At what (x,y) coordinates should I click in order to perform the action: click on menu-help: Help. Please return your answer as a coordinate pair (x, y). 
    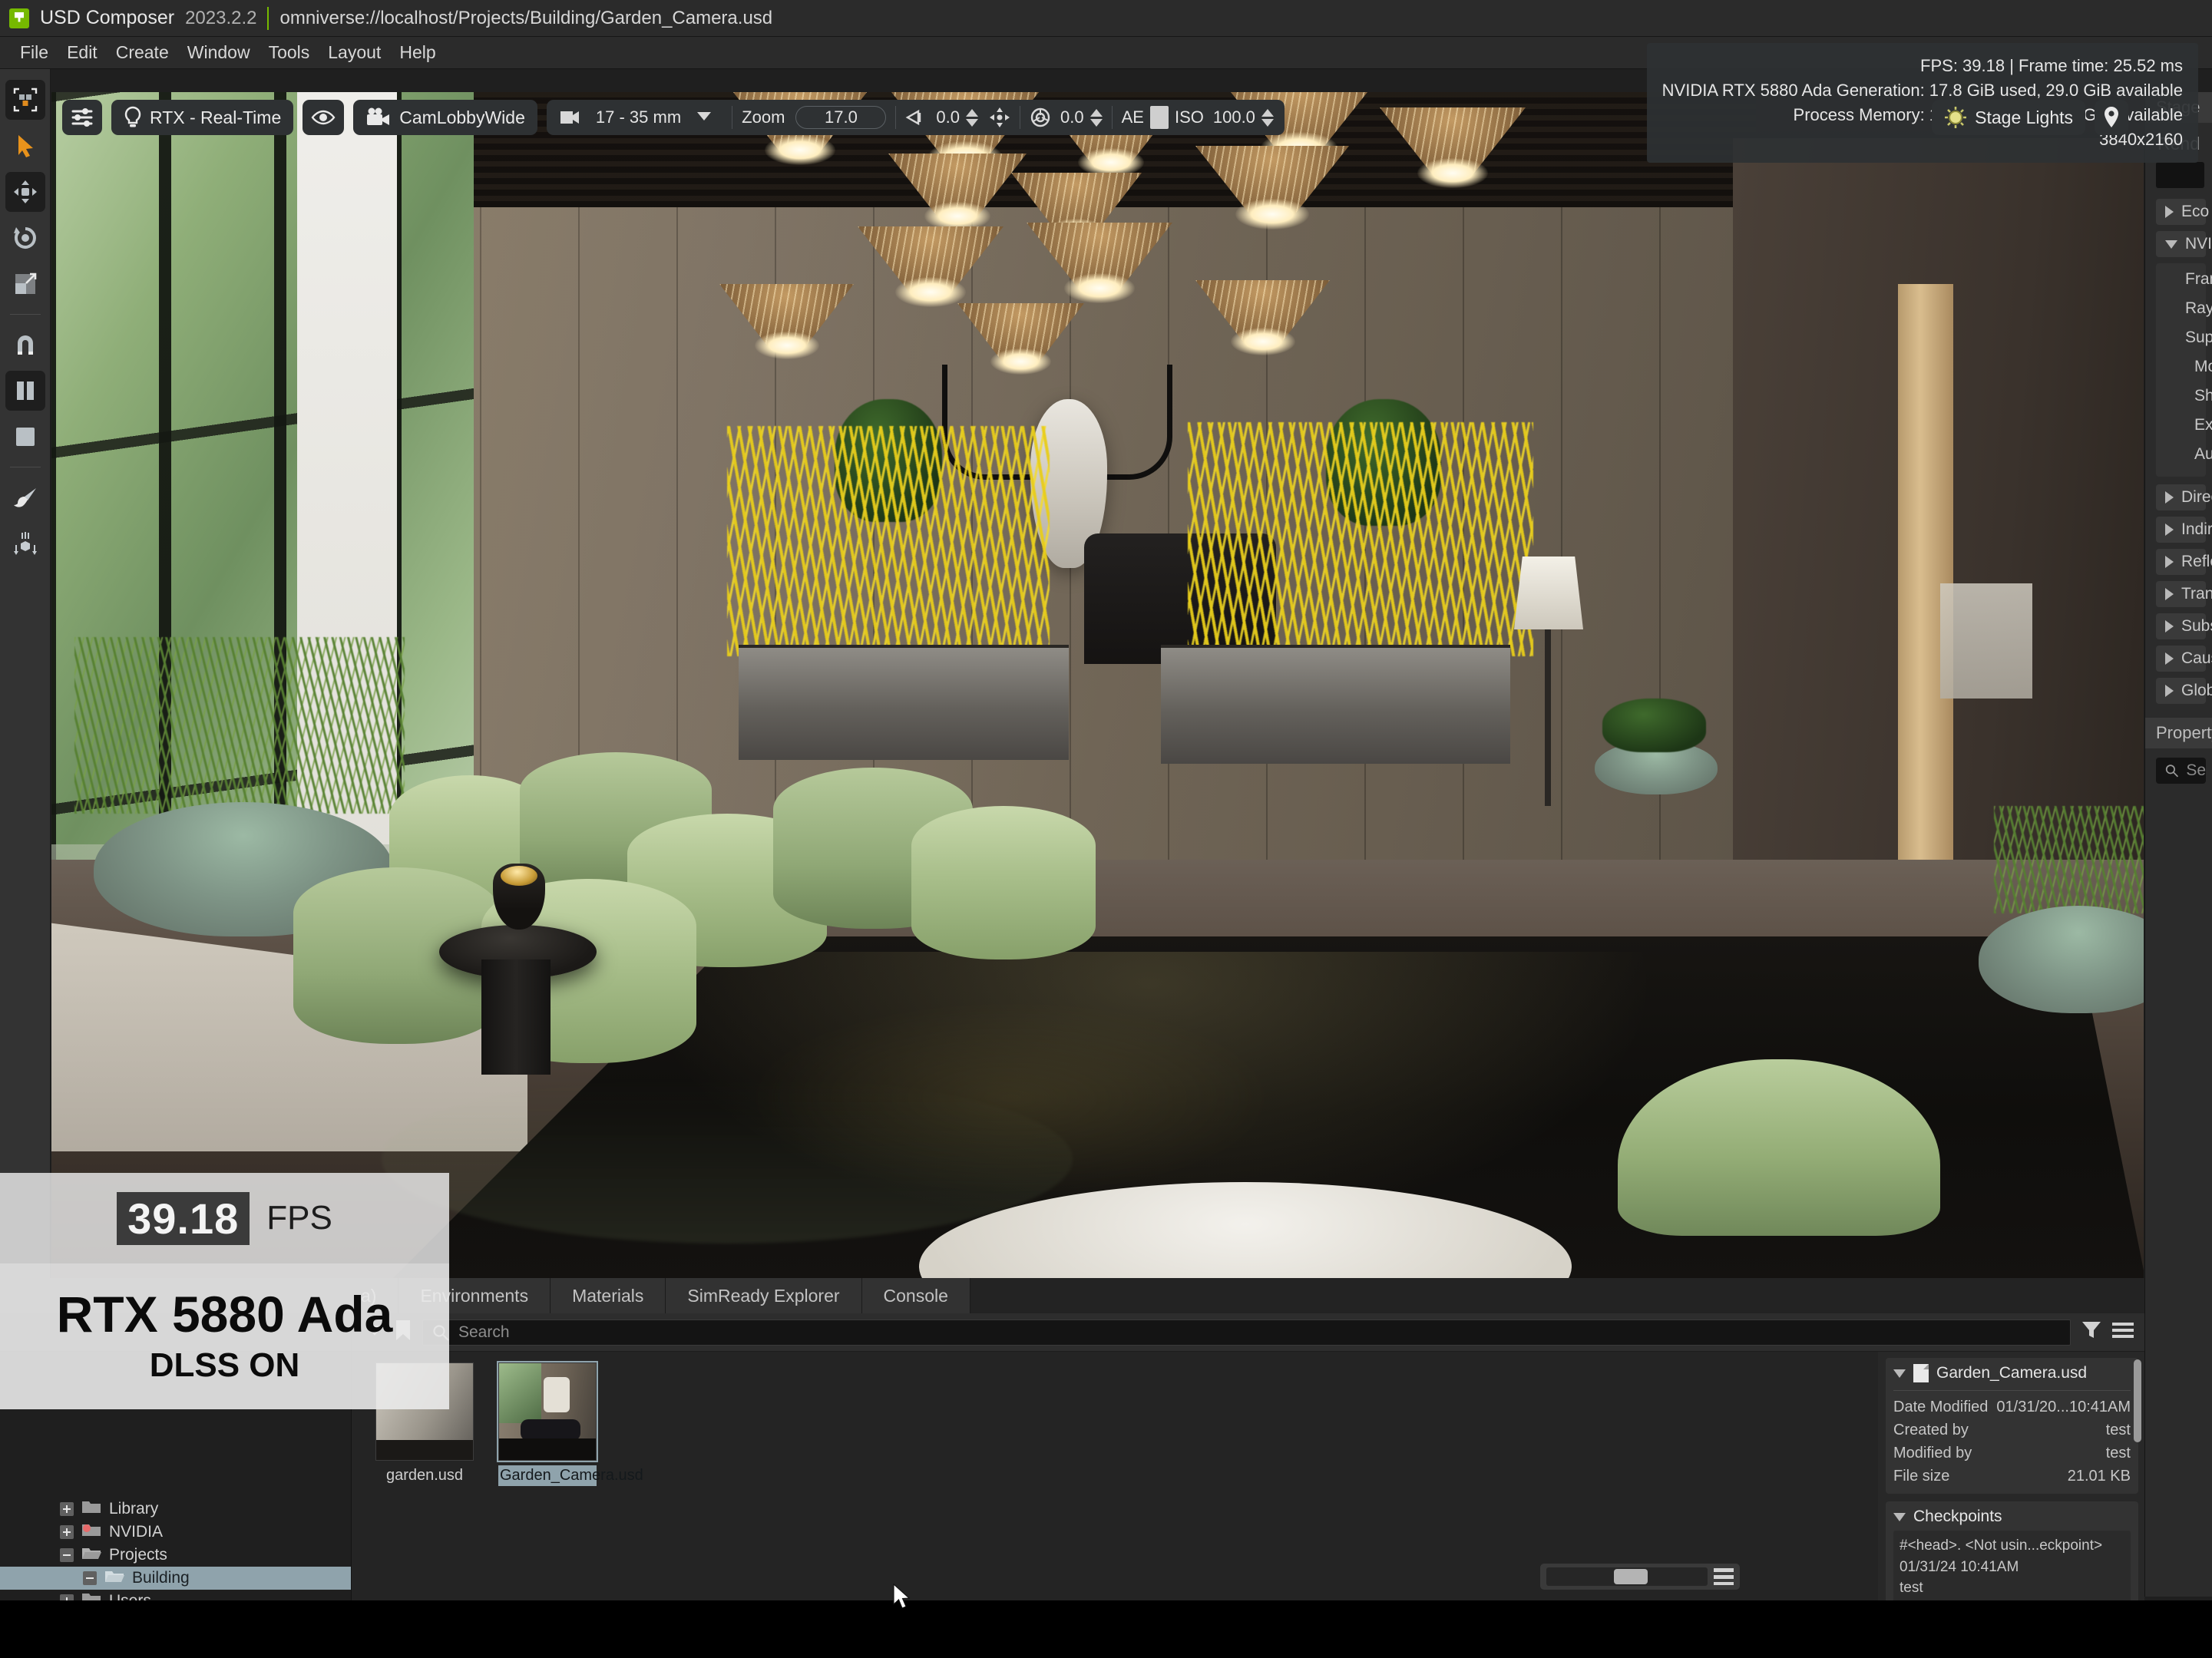
    Looking at the image, I should click on (418, 52).